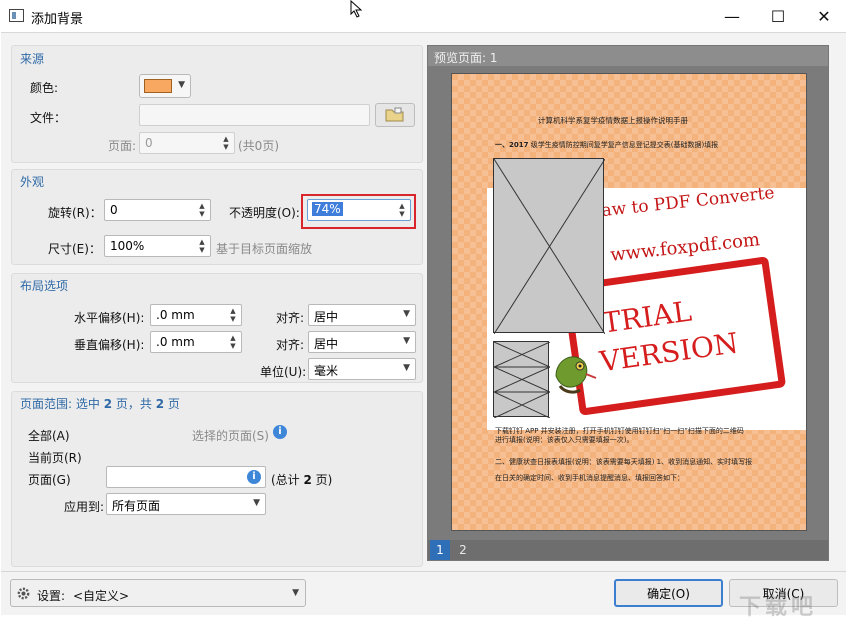 The width and height of the screenshot is (847, 621). I want to click on unit-select: 毫米 ▼, so click(362, 369).